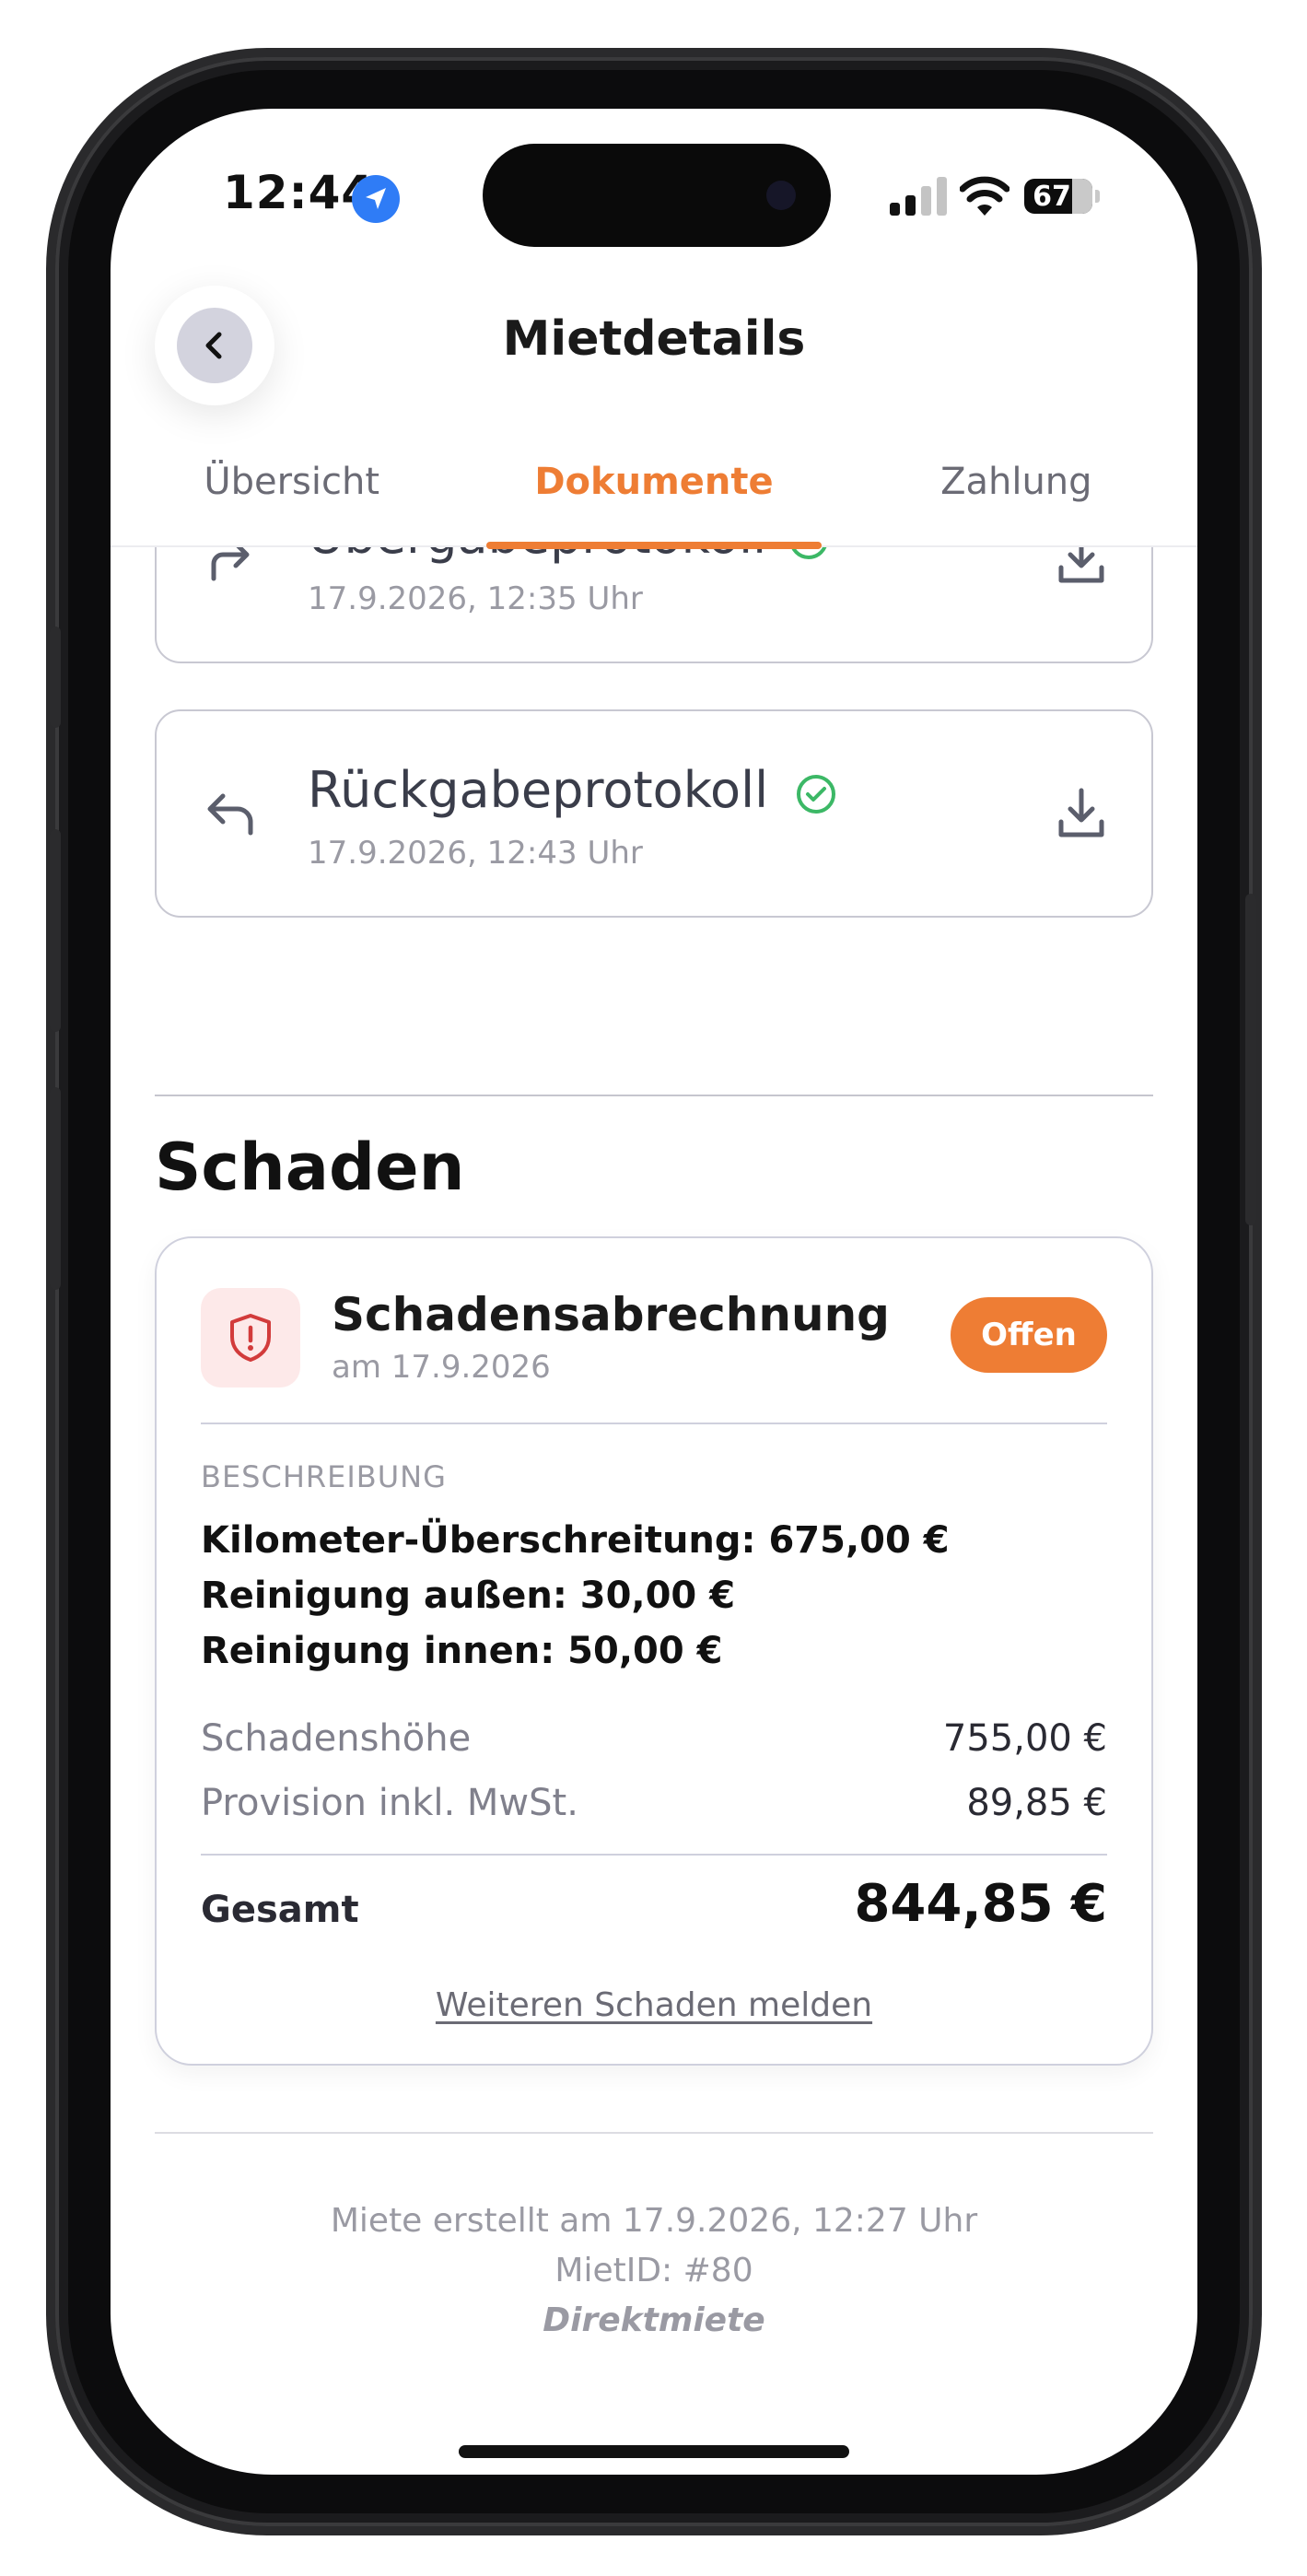 The image size is (1307, 2576). What do you see at coordinates (1098, 196) in the screenshot?
I see `battery-tip` at bounding box center [1098, 196].